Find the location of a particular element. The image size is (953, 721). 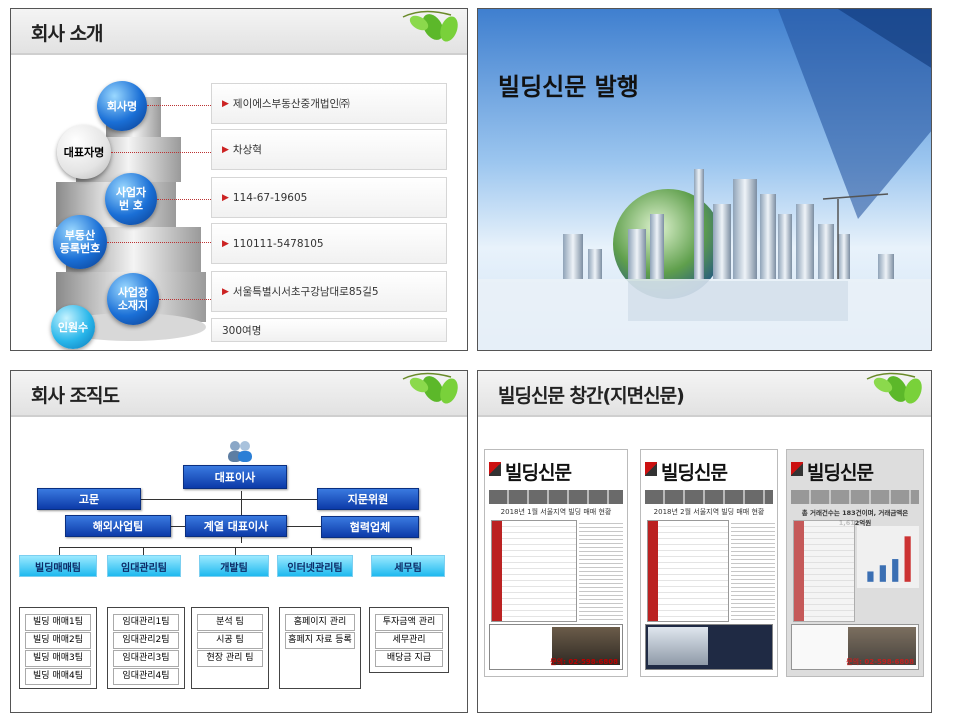

team-lease-management: 임대관리팀 is located at coordinates (144, 566).